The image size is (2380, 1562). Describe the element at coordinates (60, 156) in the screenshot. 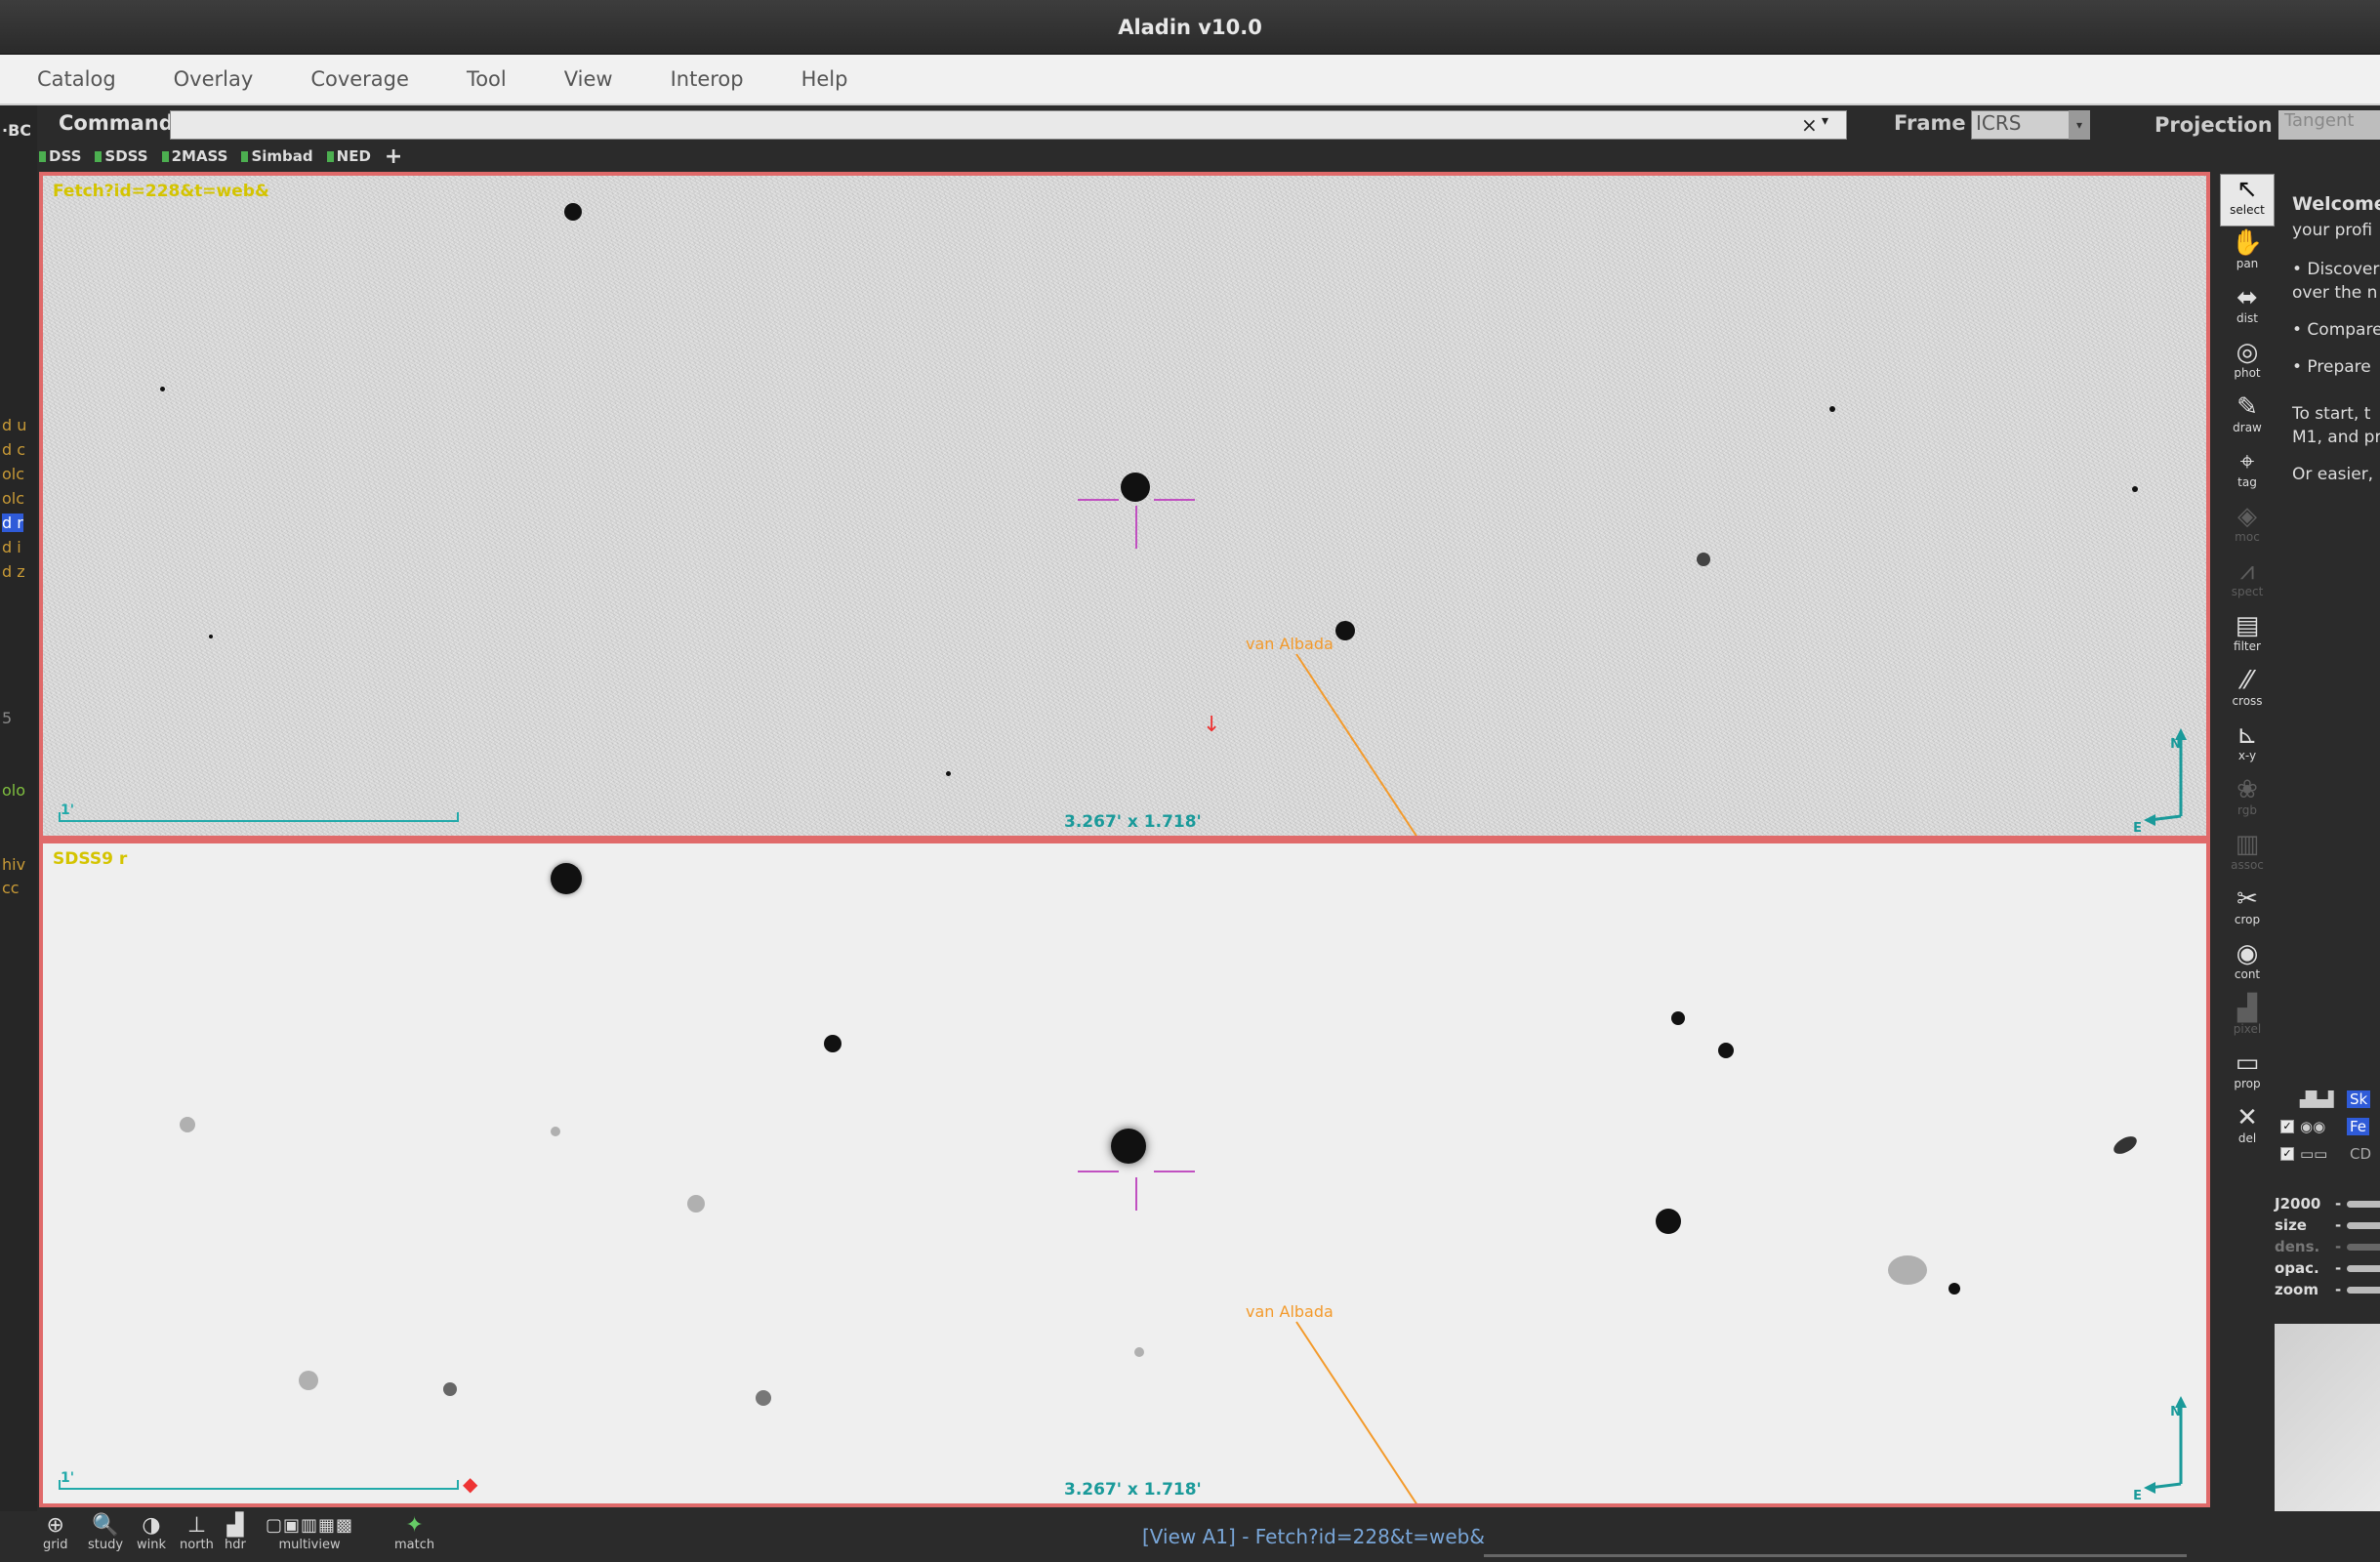

I see `survey-dss: DSS` at that location.